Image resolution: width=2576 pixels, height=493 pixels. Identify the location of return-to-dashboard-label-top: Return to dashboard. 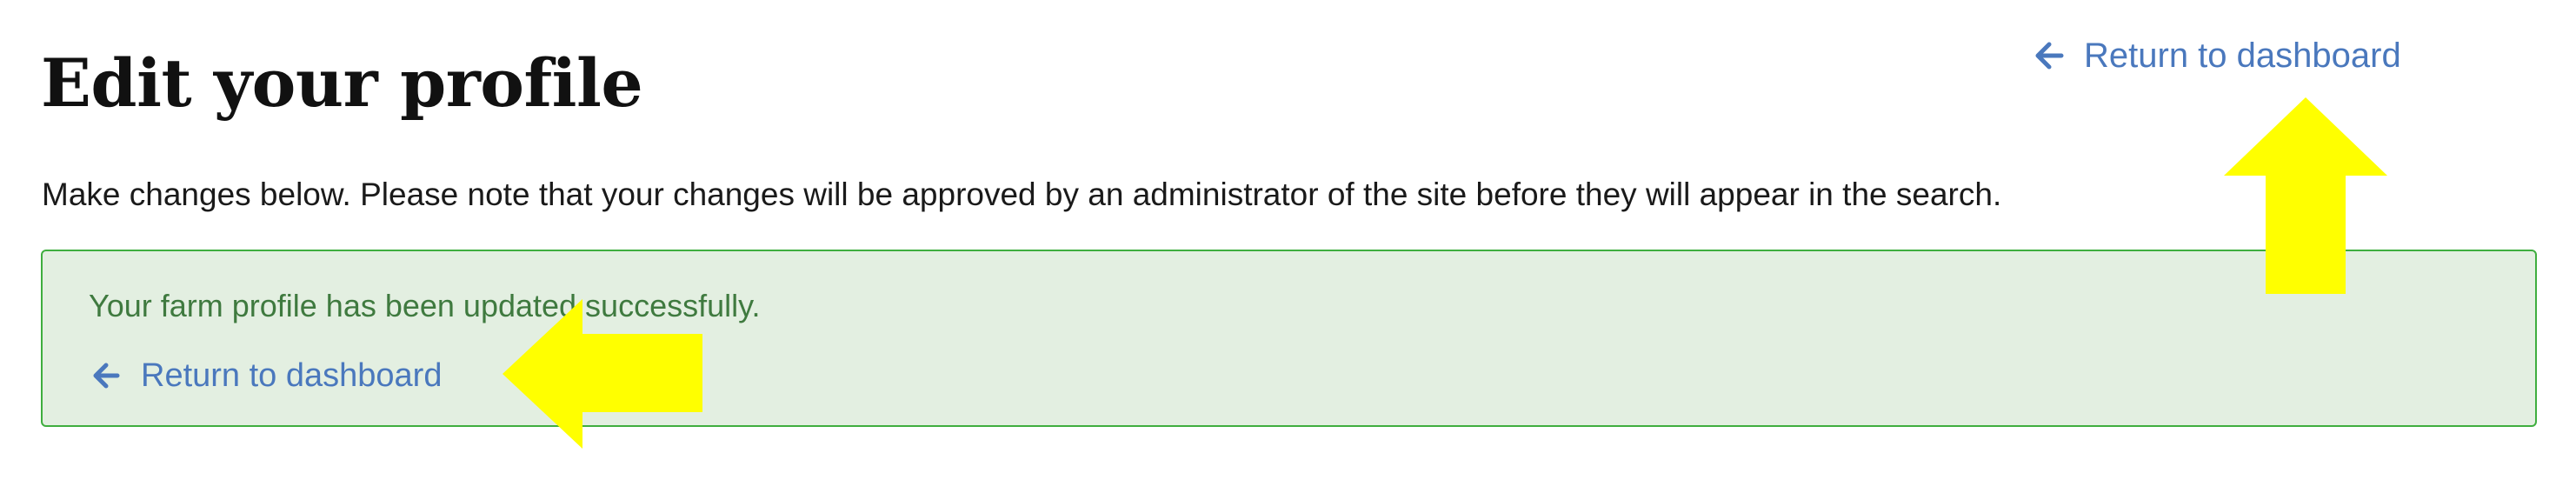
(2242, 56).